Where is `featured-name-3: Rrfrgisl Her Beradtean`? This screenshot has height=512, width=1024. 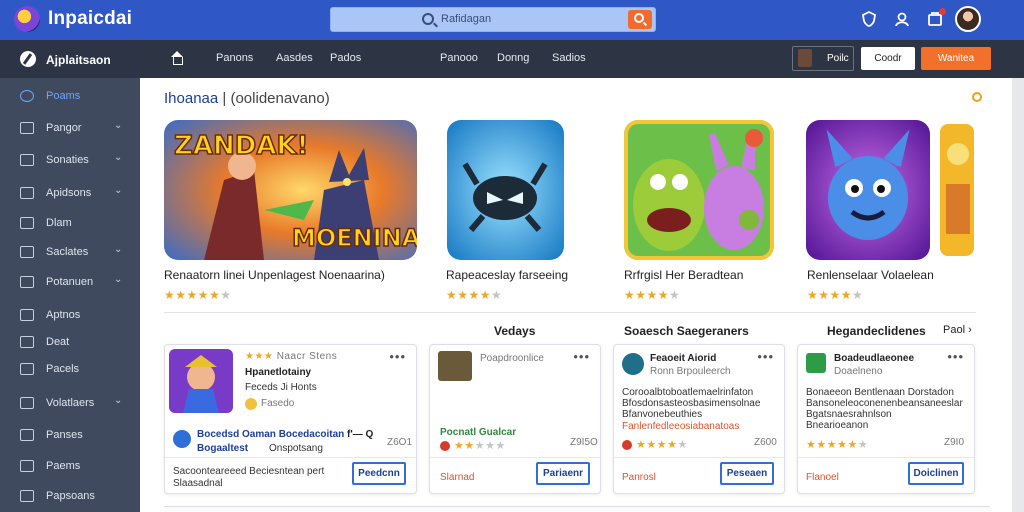
featured-name-3: Rrfrgisl Her Beradtean is located at coordinates (683, 275).